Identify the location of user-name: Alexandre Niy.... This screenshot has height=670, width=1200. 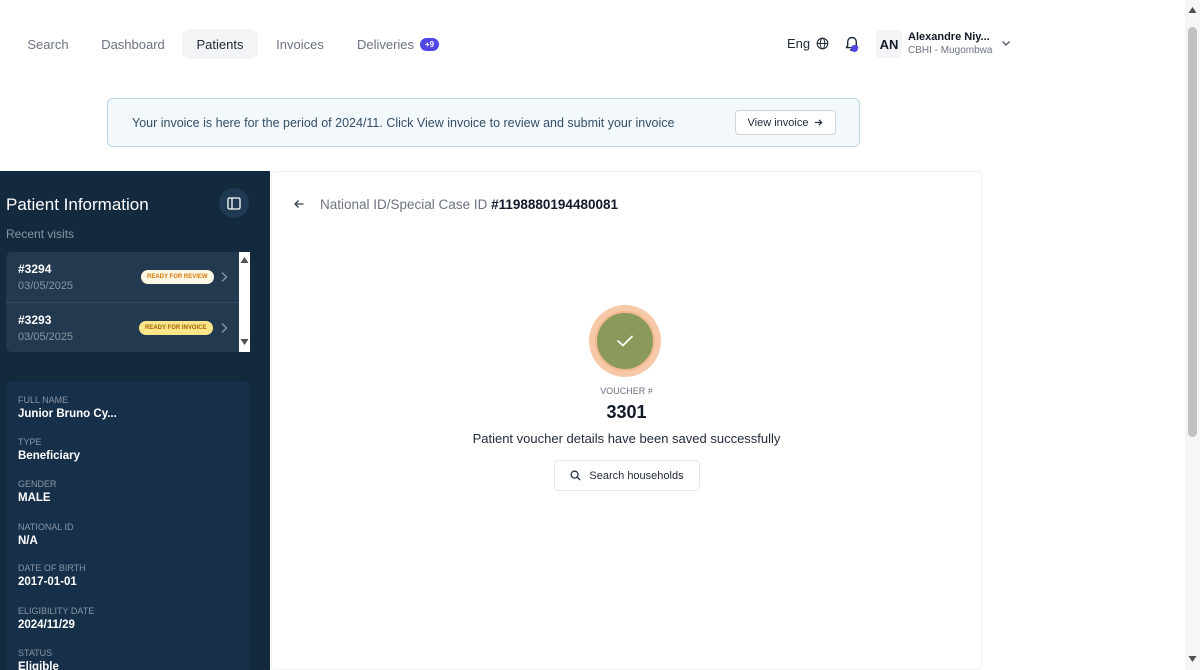
(949, 37).